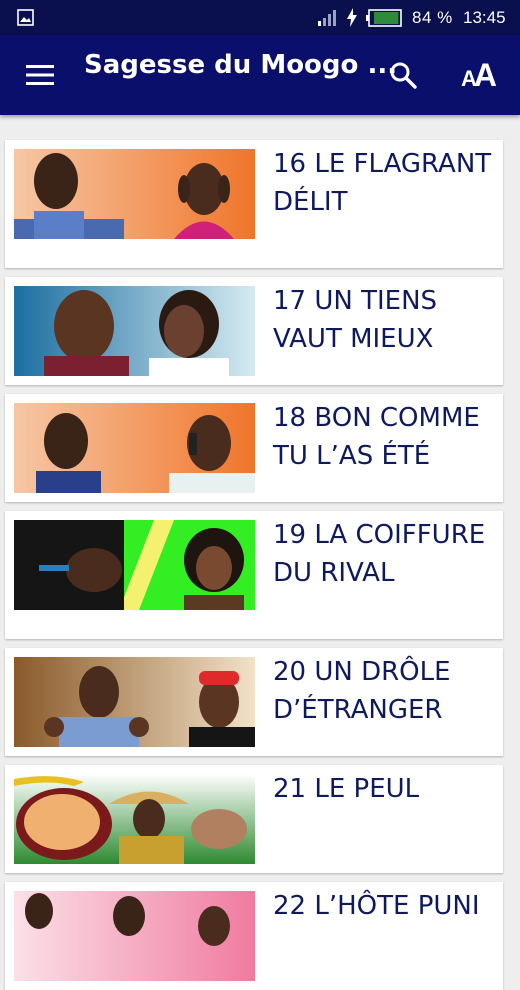 The image size is (520, 990). I want to click on font-size-large-glyph: A, so click(485, 75).